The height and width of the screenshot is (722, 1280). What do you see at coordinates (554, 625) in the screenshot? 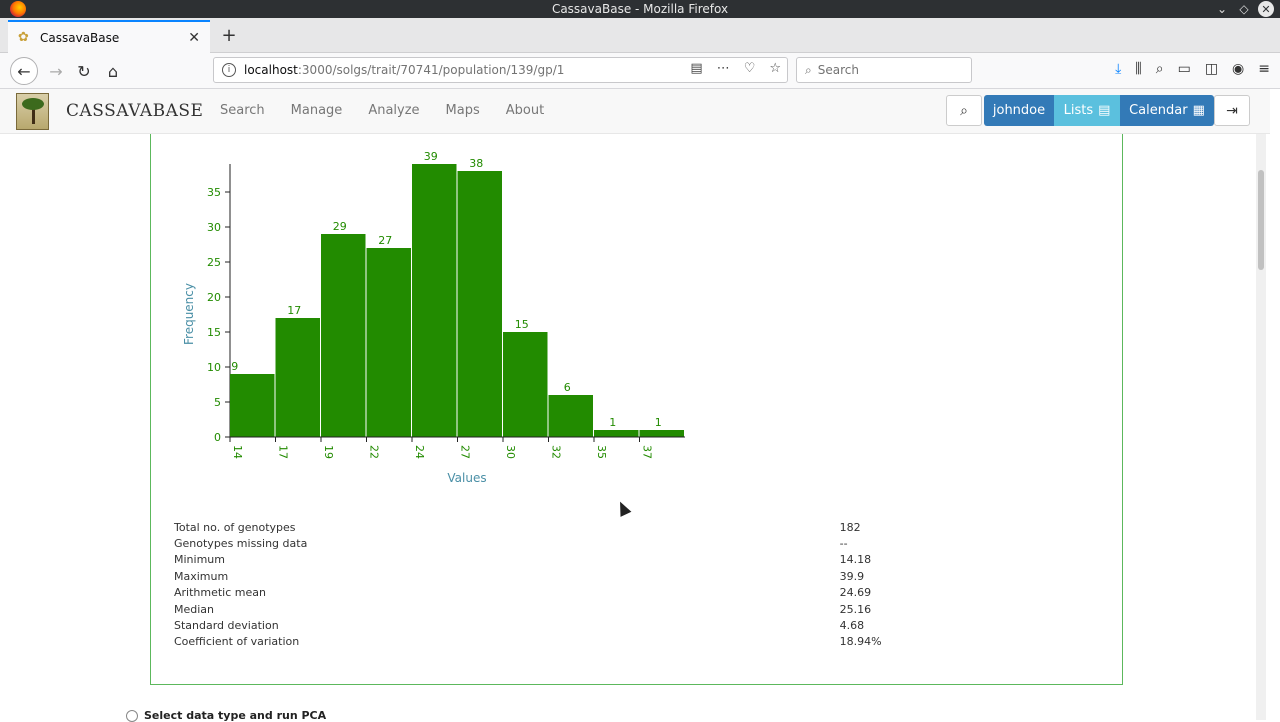
I see `stat-row: Standard deviation 4.68` at bounding box center [554, 625].